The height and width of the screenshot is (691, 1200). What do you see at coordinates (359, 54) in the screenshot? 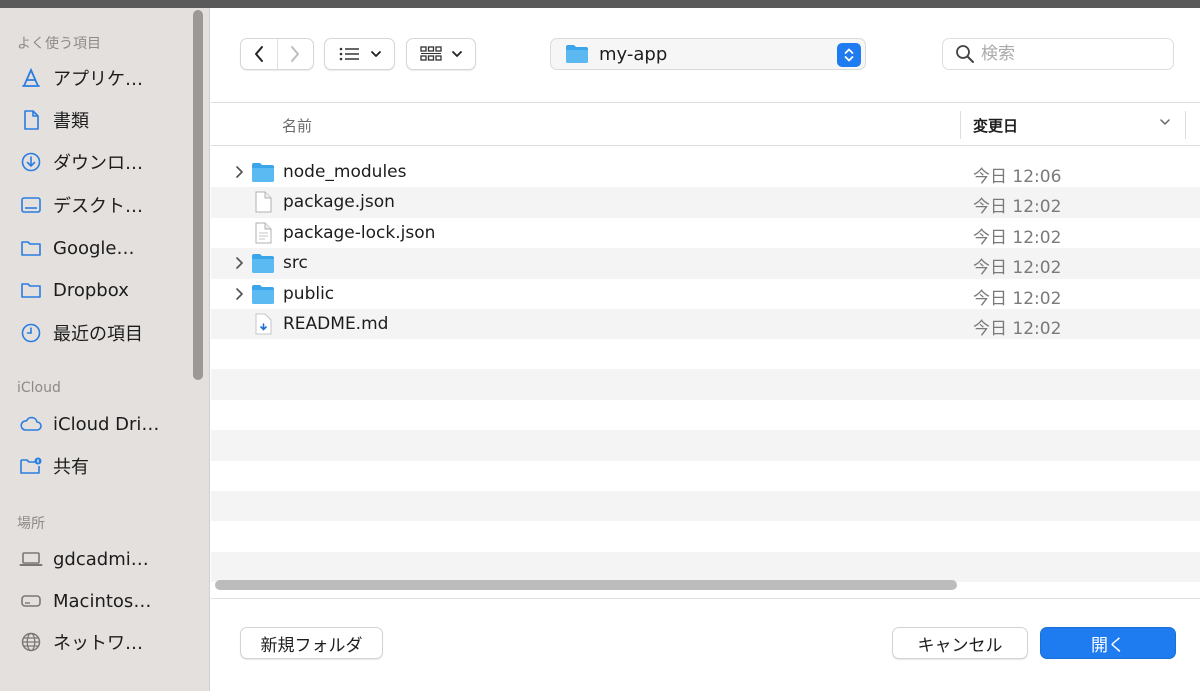
I see `view-mode-button` at bounding box center [359, 54].